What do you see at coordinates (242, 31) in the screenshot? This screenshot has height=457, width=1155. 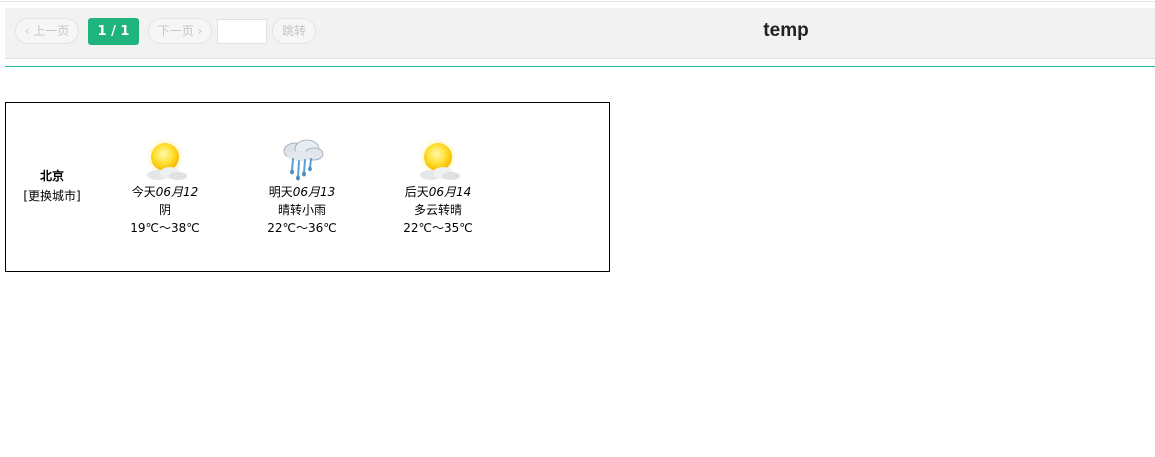 I see `page-number-input` at bounding box center [242, 31].